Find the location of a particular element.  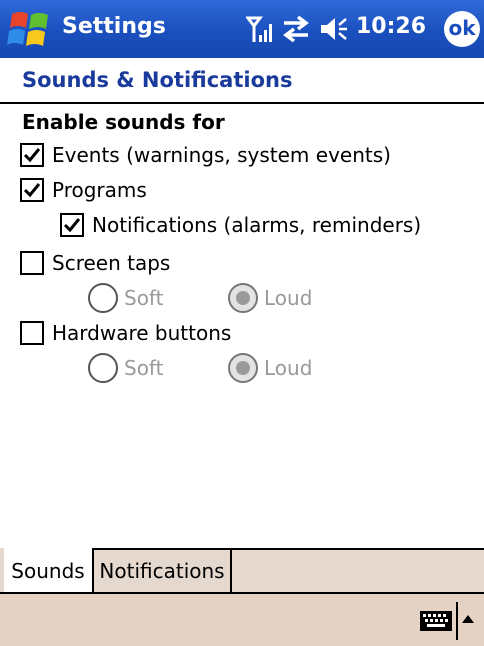

hardware-buttons-soft-radio: Soft is located at coordinates (125, 368).